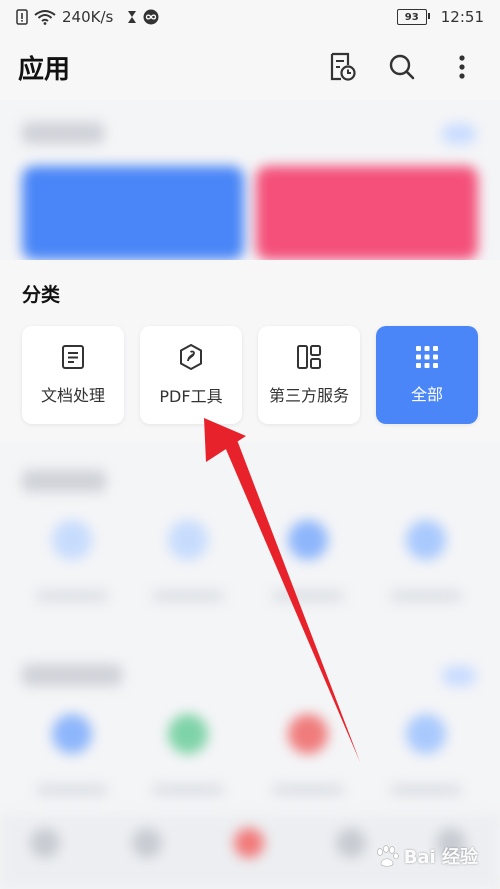 This screenshot has width=500, height=889. What do you see at coordinates (427, 357) in the screenshot?
I see `grid-icon` at bounding box center [427, 357].